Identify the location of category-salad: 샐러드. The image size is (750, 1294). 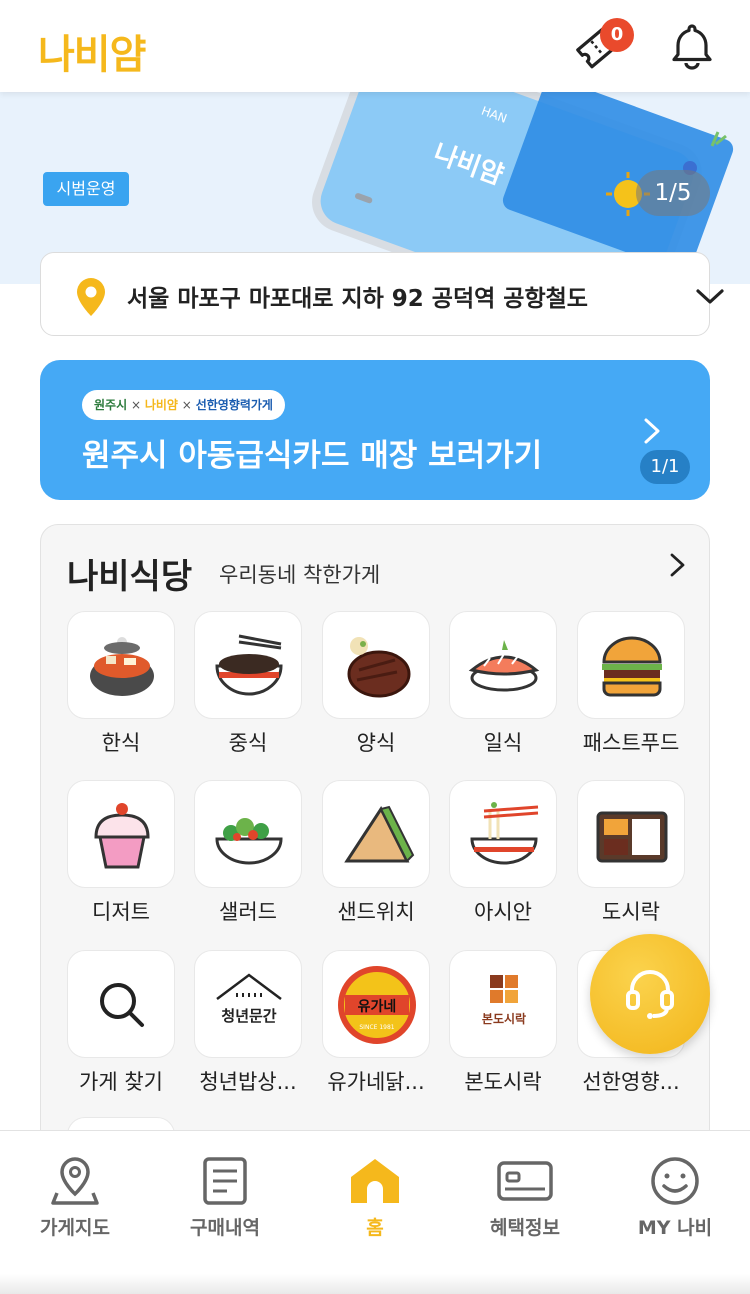
(248, 855).